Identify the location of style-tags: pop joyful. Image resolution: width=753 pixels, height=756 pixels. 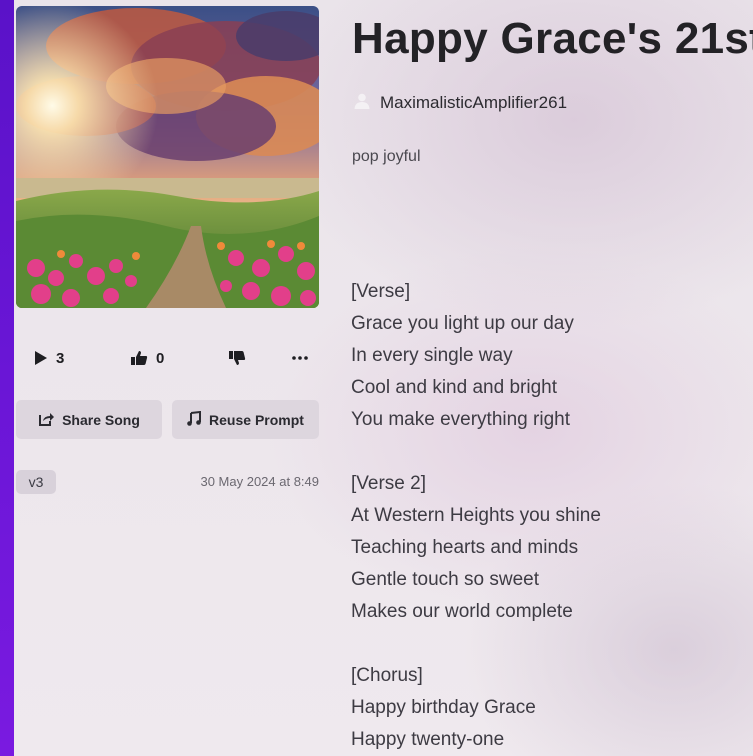
(386, 156).